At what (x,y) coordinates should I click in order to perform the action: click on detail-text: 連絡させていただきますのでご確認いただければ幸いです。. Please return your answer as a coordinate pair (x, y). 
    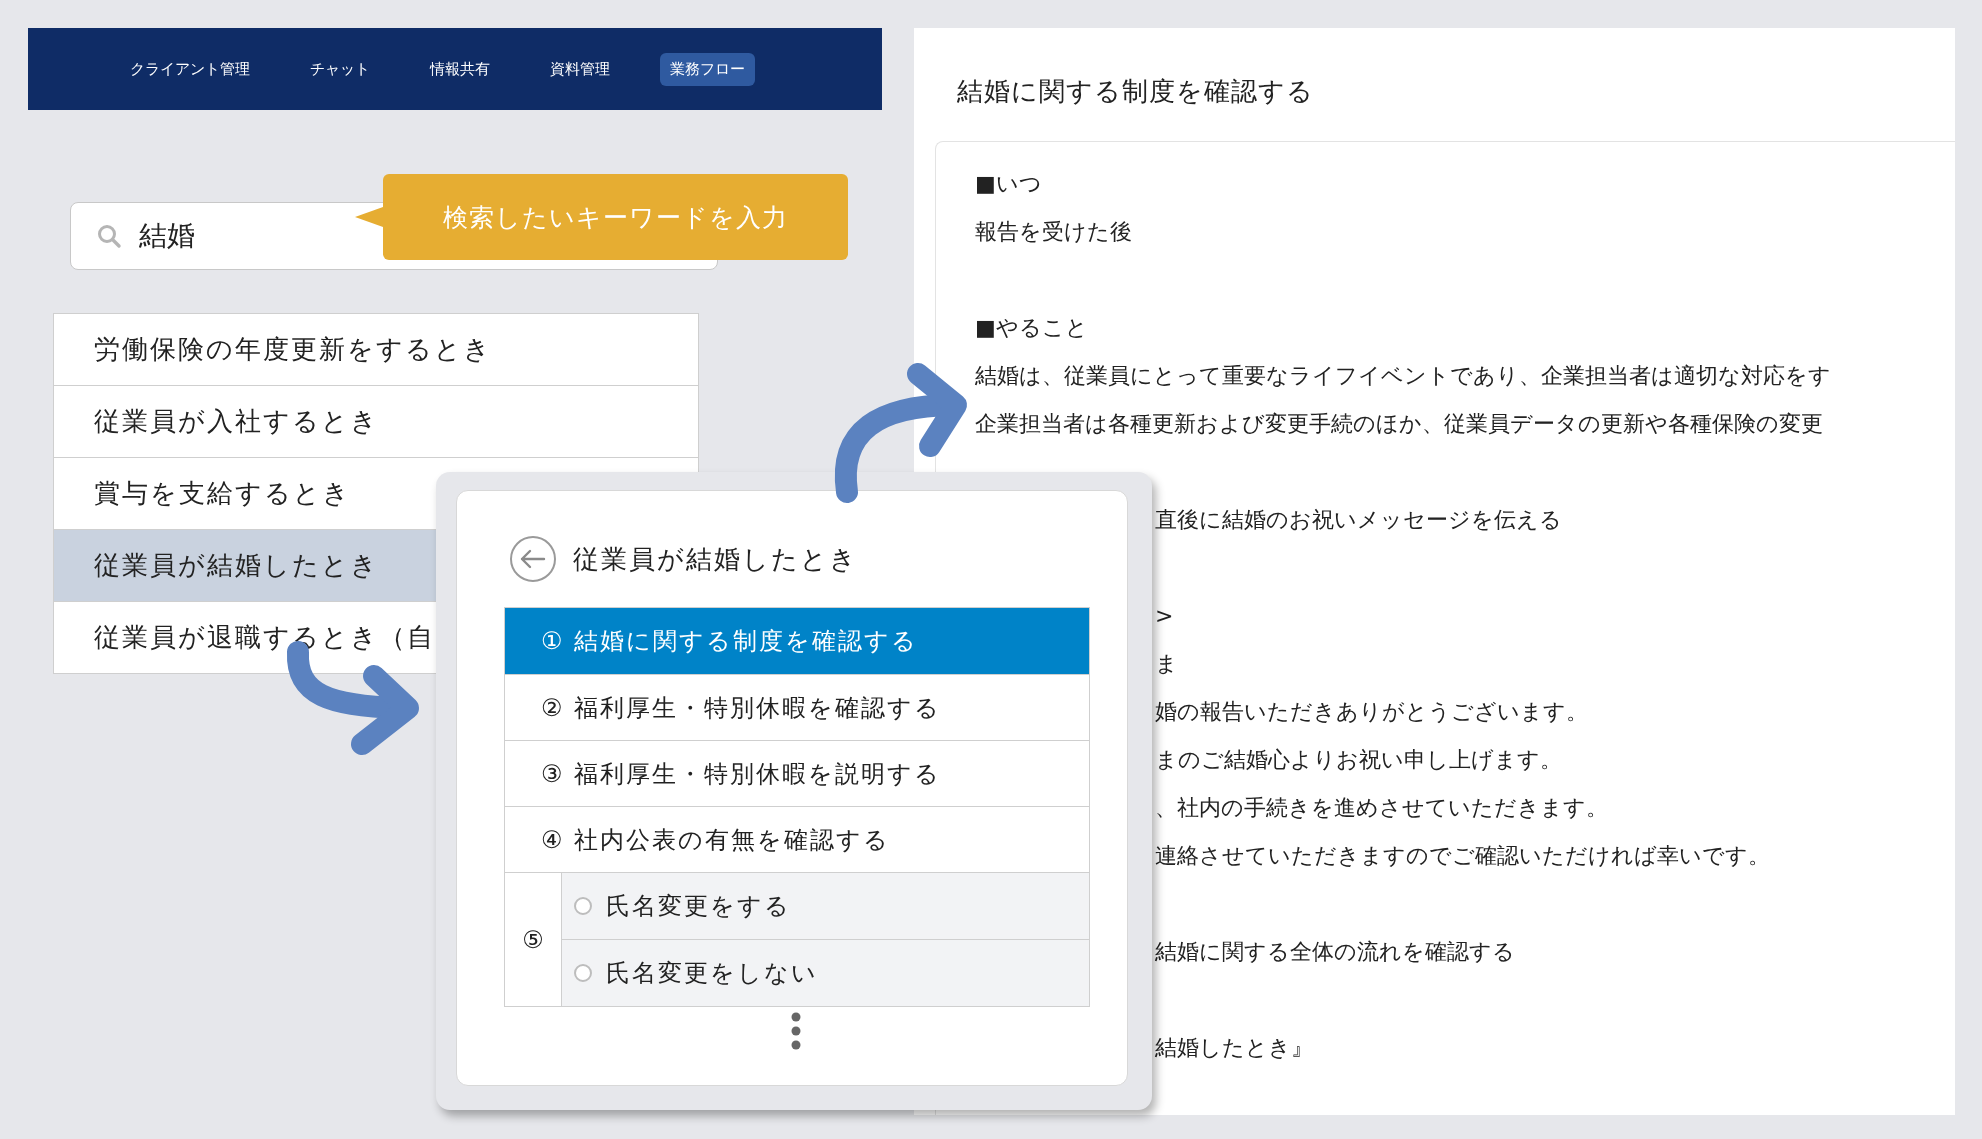
    Looking at the image, I should click on (1462, 856).